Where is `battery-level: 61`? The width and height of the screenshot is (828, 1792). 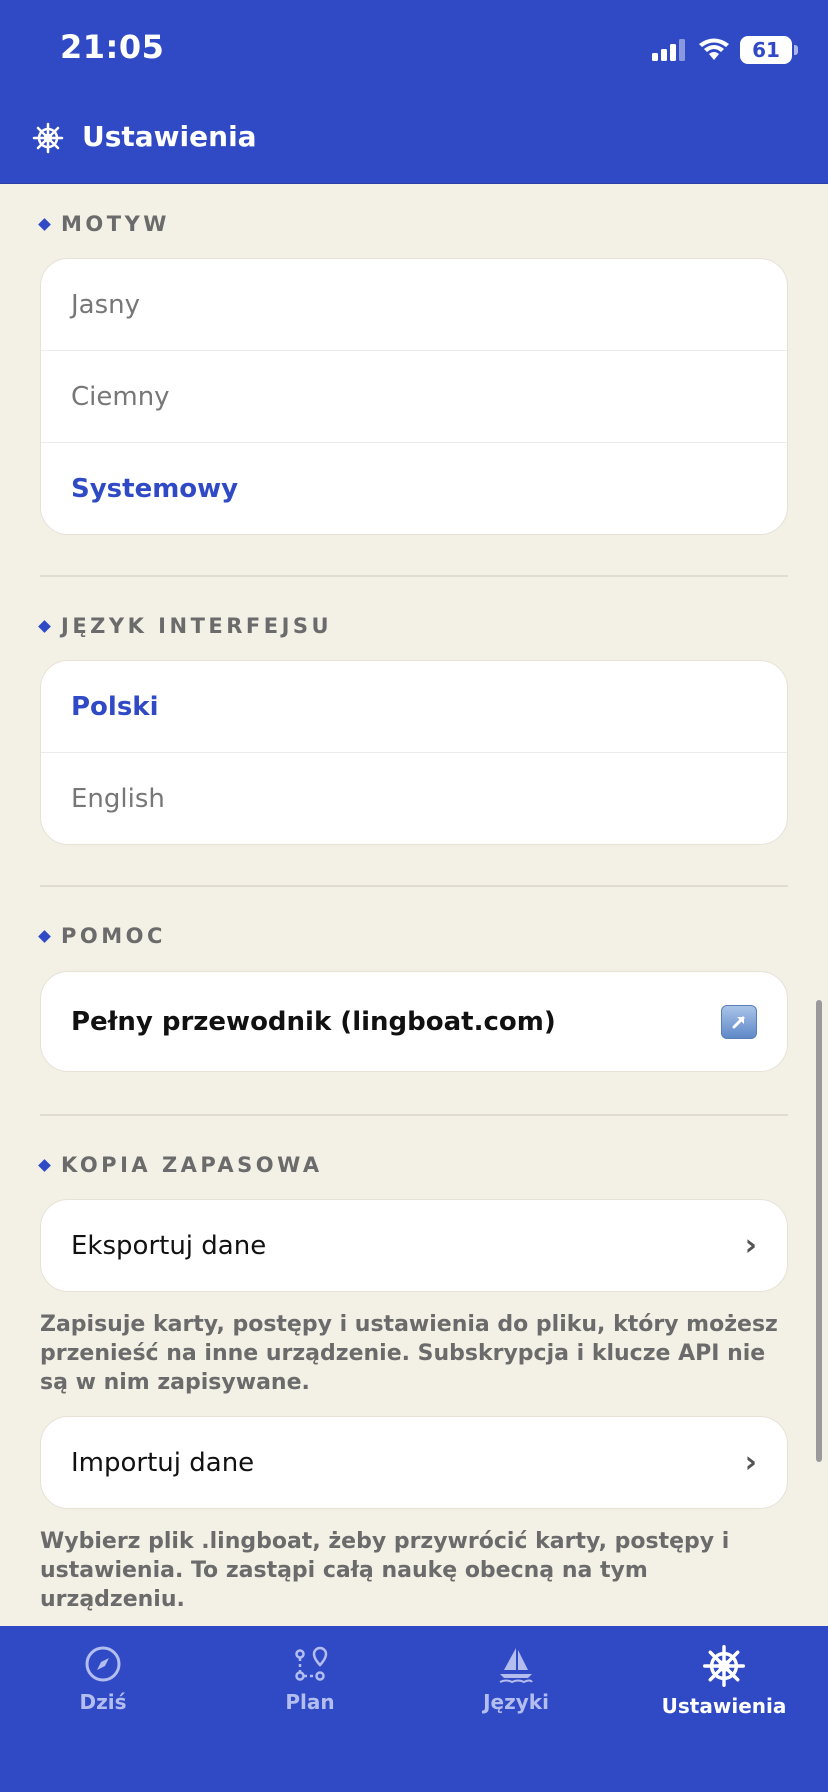 battery-level: 61 is located at coordinates (766, 50).